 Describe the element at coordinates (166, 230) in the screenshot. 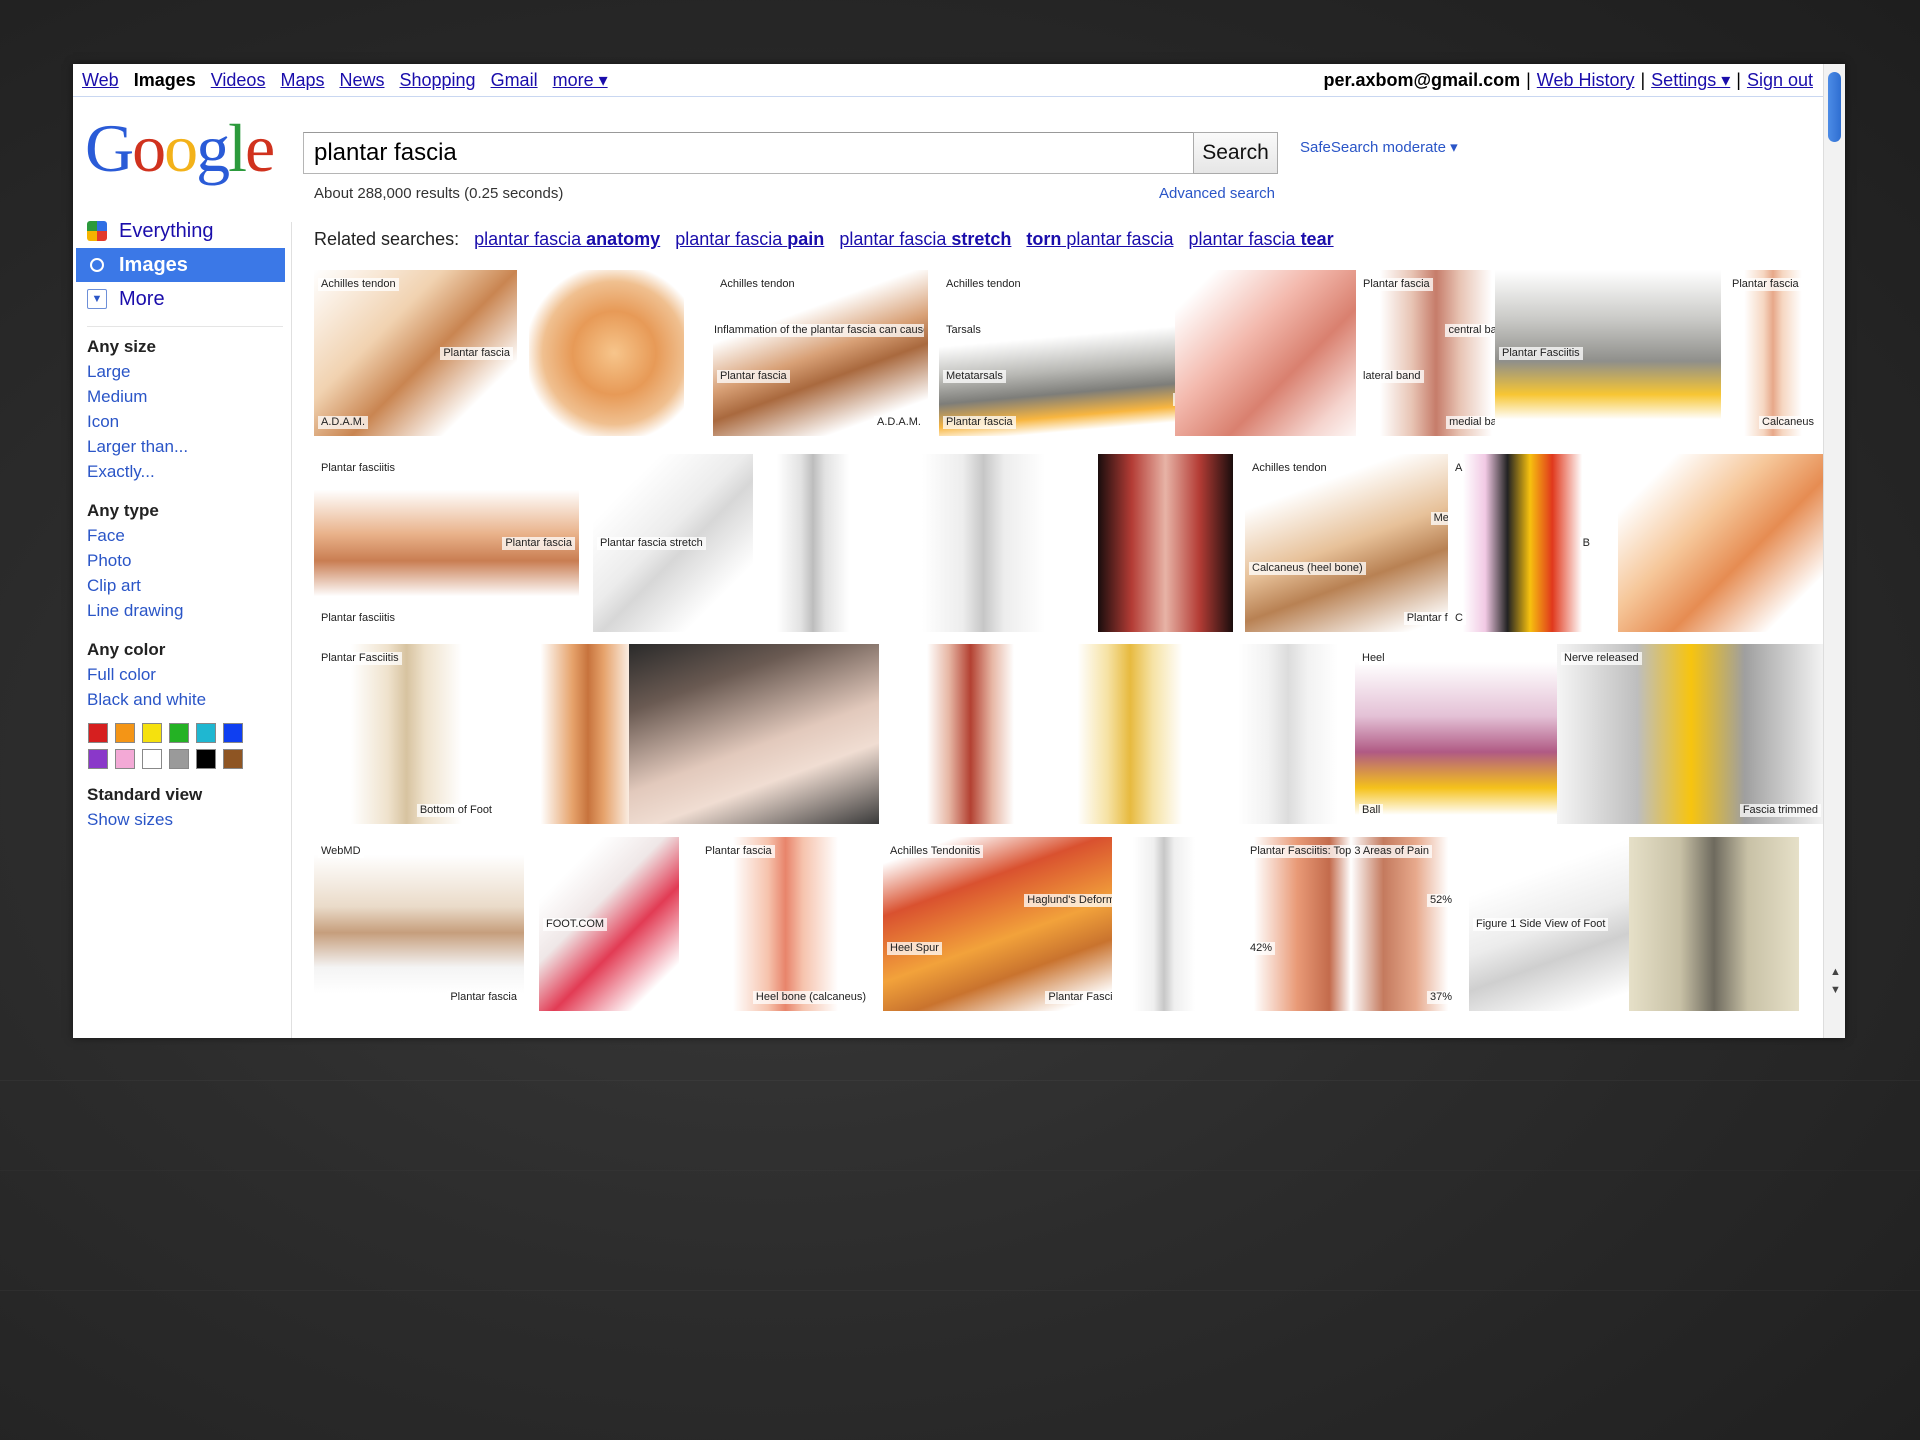

I see `mode-label: Everything` at that location.